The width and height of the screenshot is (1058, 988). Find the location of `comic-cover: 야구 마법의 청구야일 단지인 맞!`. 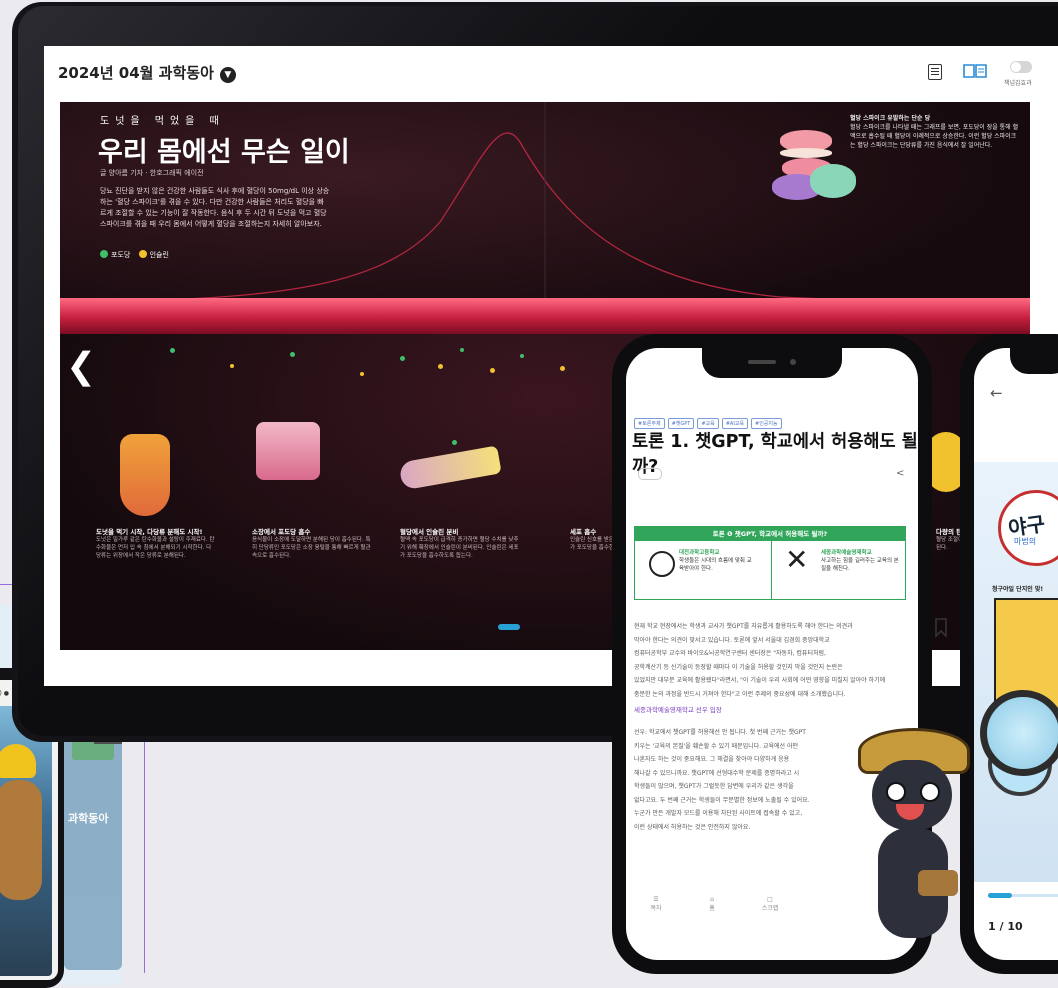

comic-cover: 야구 마법의 청구야일 단지인 맞! is located at coordinates (1016, 672).